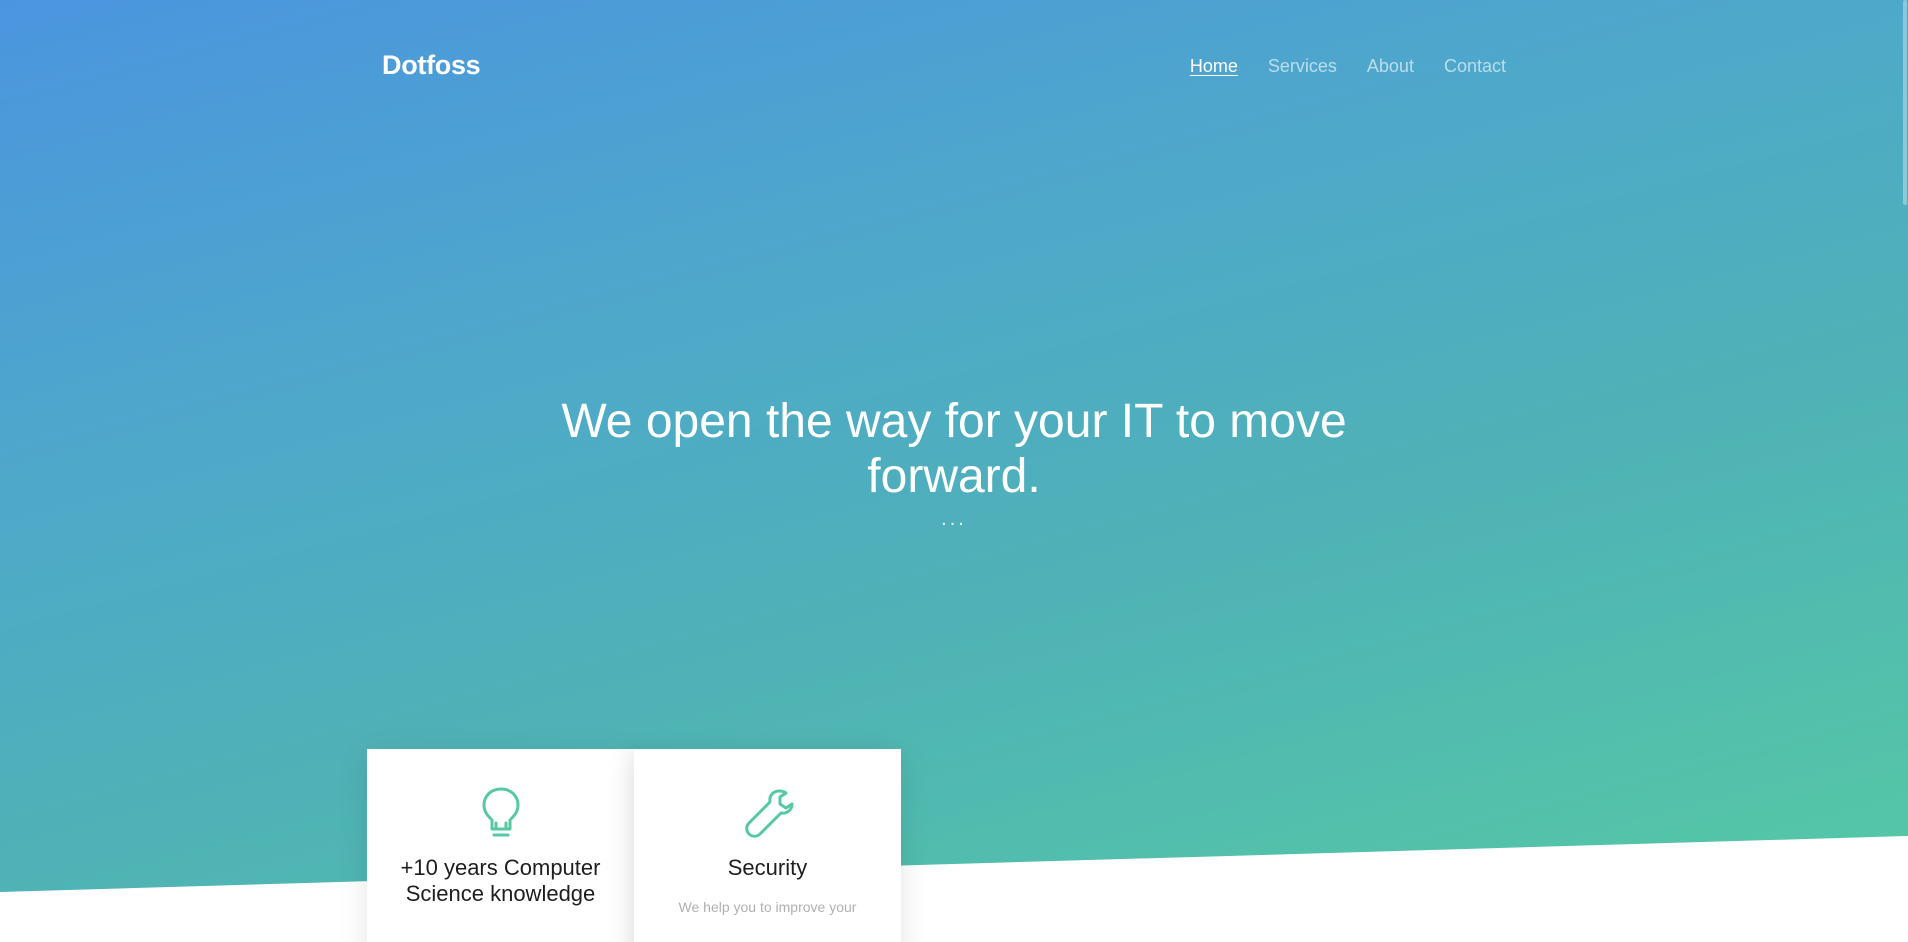  I want to click on scrollbar-thumb, so click(1905, 102).